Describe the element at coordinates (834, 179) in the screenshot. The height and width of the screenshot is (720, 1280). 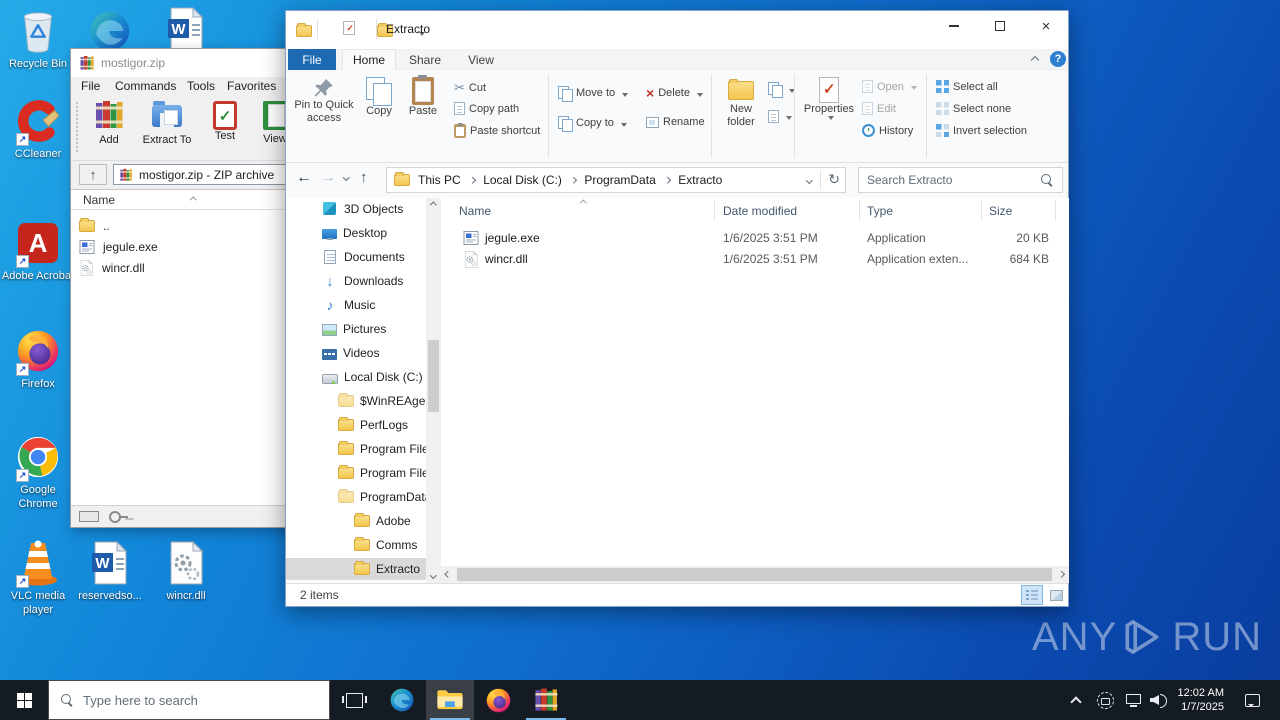
I see `refresh-icon: ↻` at that location.